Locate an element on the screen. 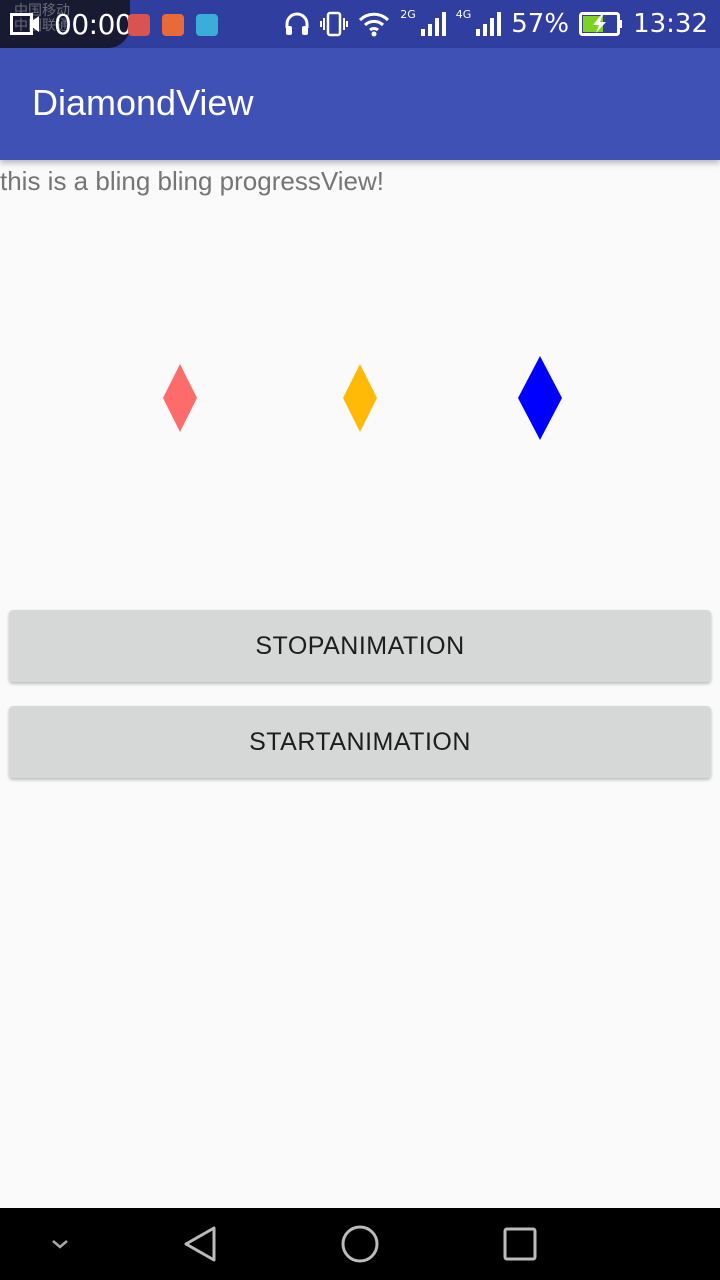  home-button is located at coordinates (360, 1244).